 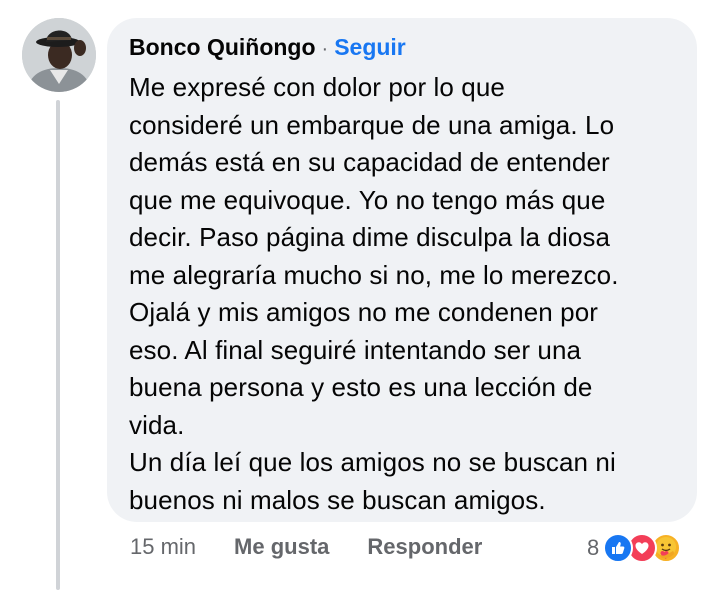 What do you see at coordinates (281, 547) in the screenshot?
I see `like-button: Me gusta` at bounding box center [281, 547].